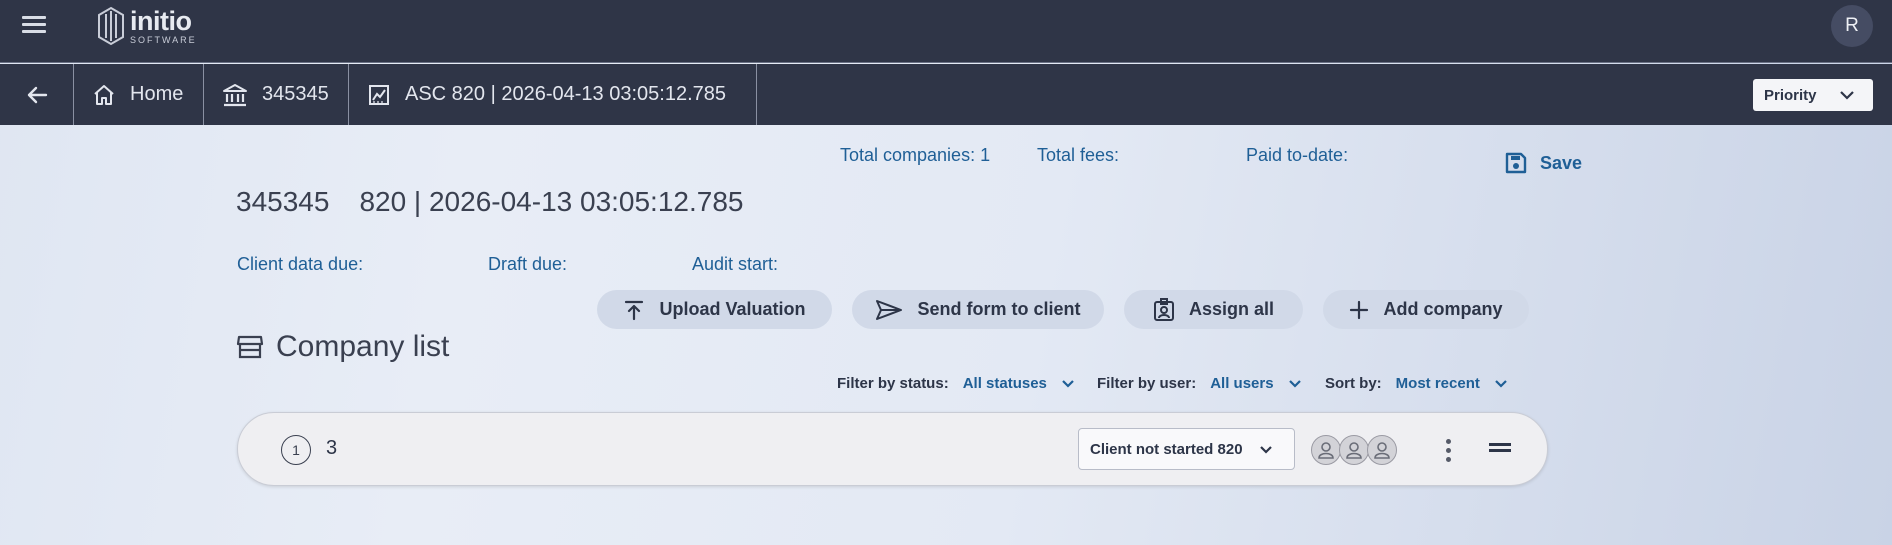 The width and height of the screenshot is (1892, 545). I want to click on save-button: Save, so click(1543, 163).